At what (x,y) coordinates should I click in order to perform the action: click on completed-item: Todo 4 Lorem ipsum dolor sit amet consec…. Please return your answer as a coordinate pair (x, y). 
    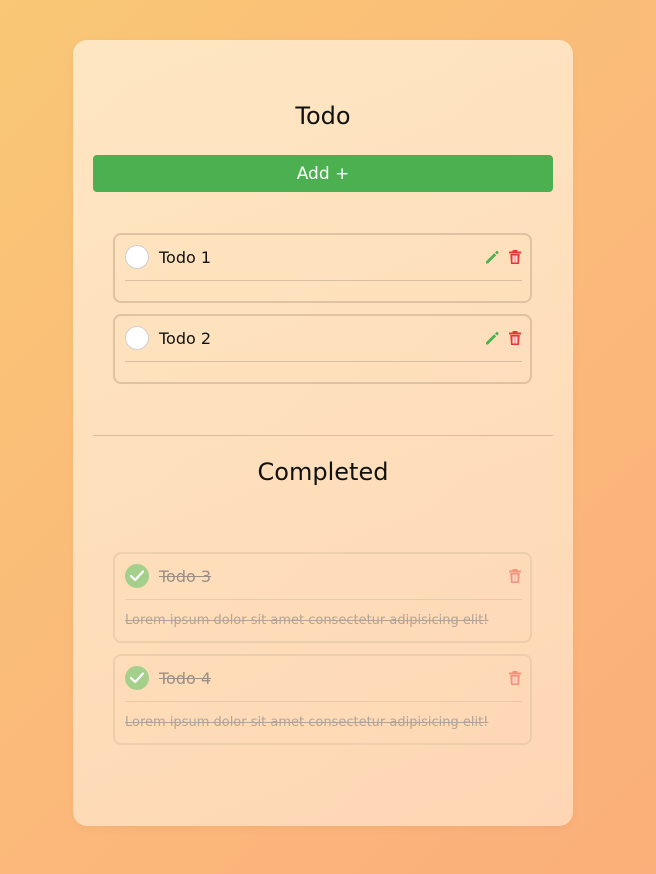
    Looking at the image, I should click on (322, 699).